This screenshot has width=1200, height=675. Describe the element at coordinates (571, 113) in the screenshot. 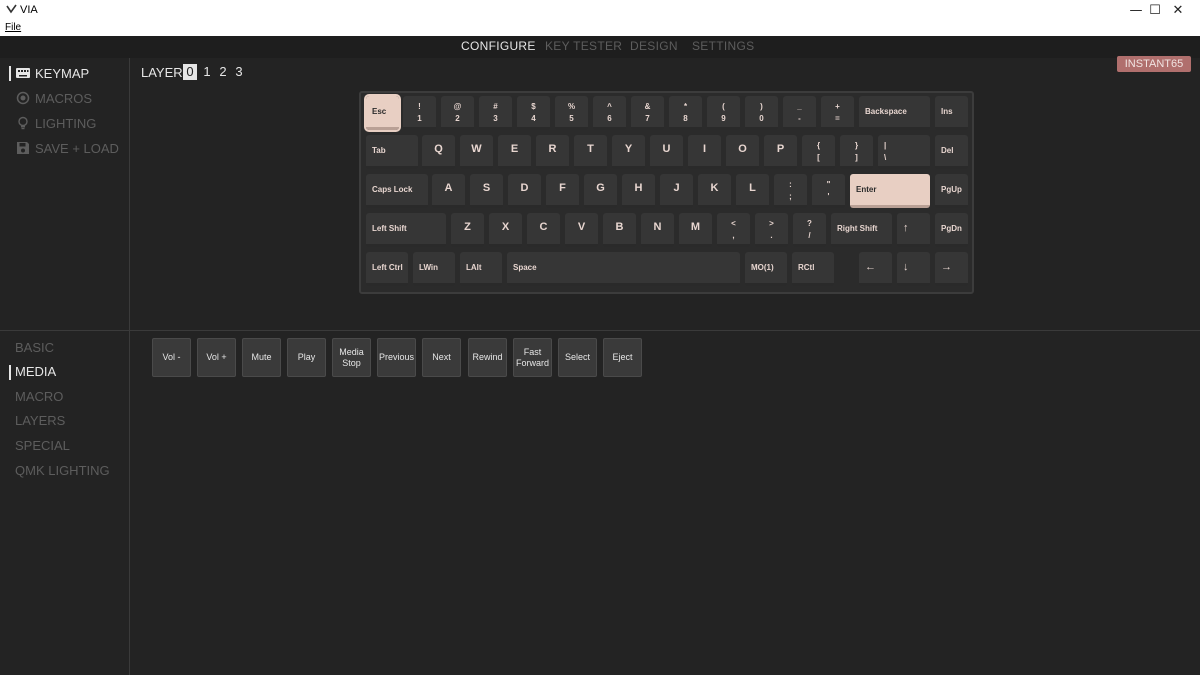

I see `key-5: % 5` at that location.